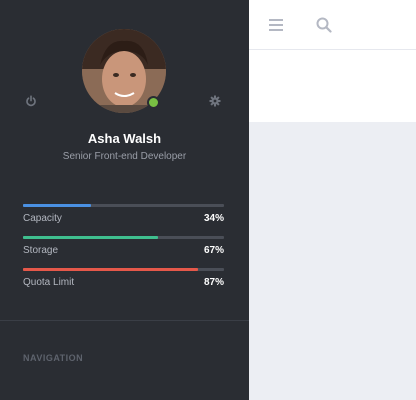 Image resolution: width=416 pixels, height=400 pixels. I want to click on stat-label: Quota Limit, so click(49, 282).